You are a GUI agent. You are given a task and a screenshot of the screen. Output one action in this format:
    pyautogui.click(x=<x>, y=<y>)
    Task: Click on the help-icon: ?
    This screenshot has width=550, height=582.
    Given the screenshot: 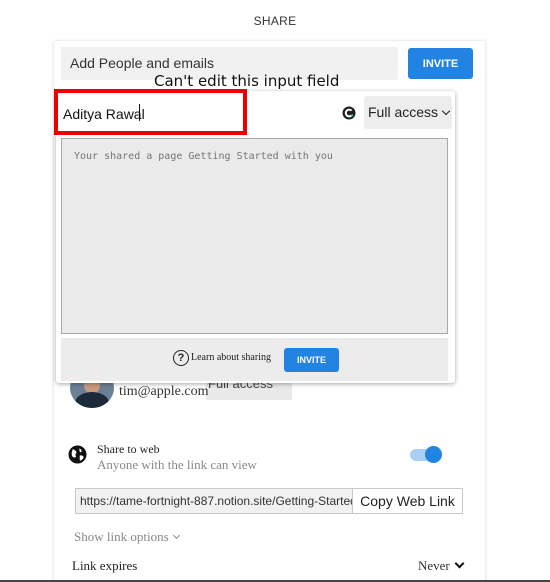 What is the action you would take?
    pyautogui.click(x=181, y=358)
    